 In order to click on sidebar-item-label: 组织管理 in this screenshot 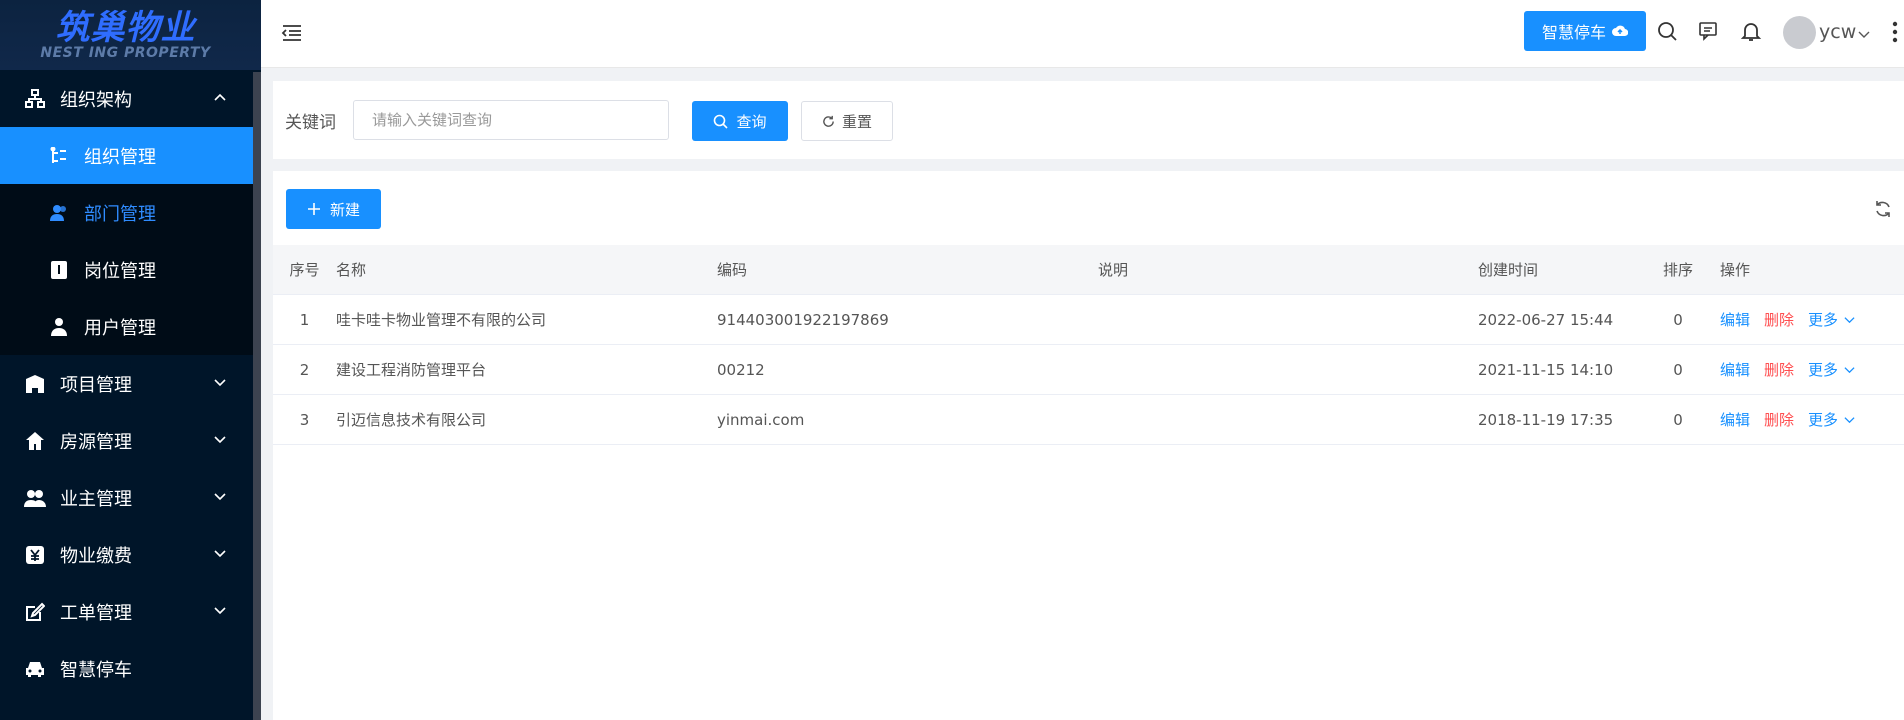, I will do `click(120, 157)`.